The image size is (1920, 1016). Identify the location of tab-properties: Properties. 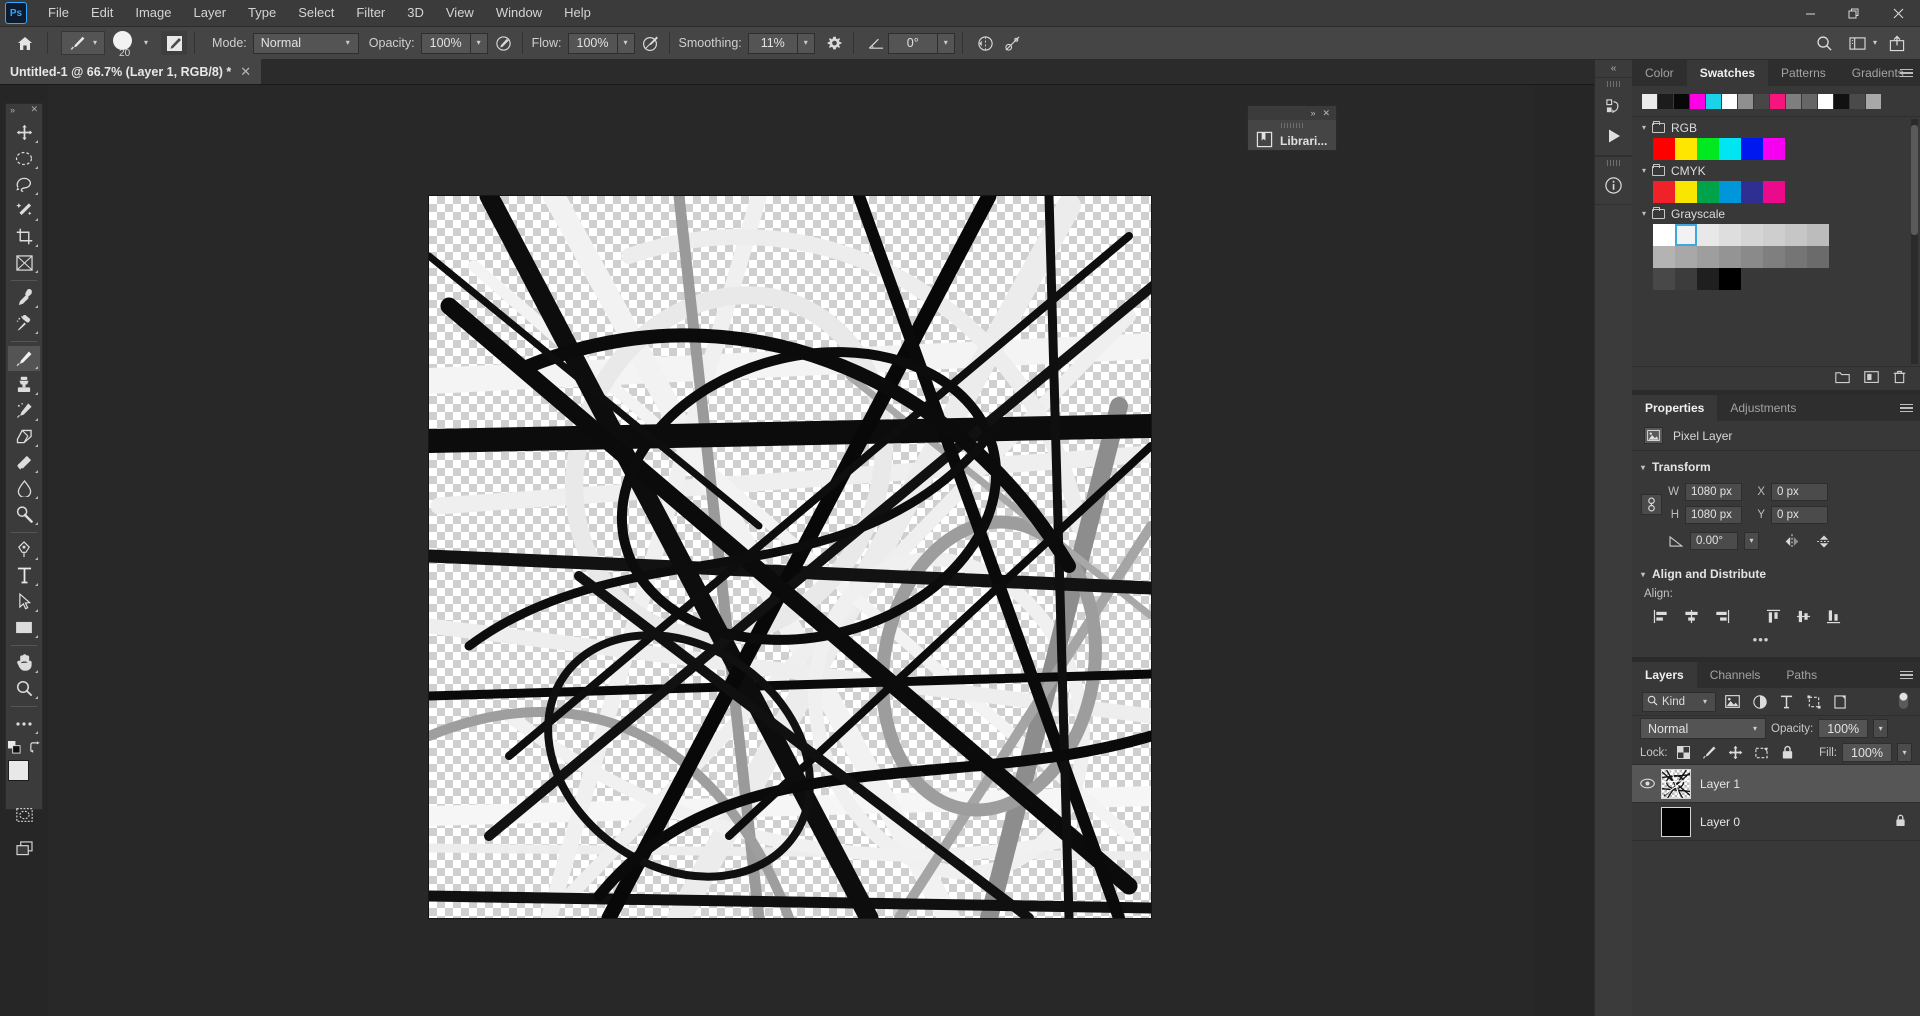
(1675, 408).